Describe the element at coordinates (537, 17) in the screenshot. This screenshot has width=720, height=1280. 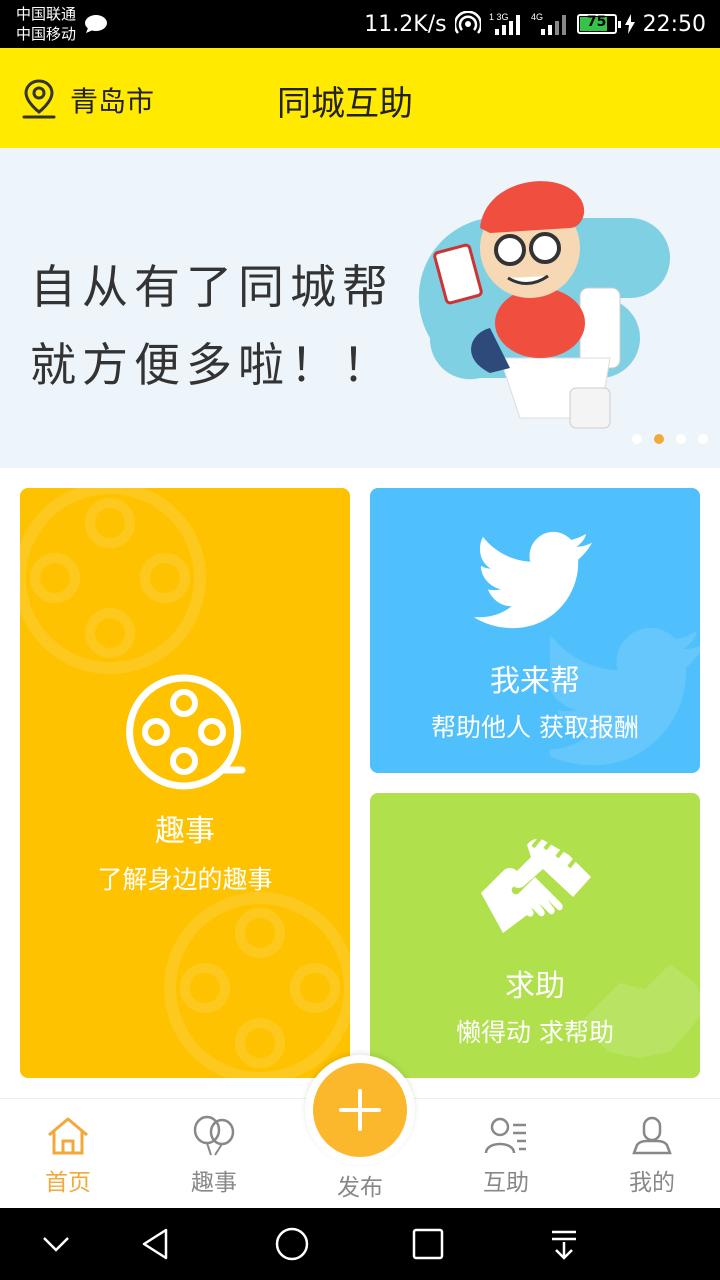
I see `sim2-tag: 4G` at that location.